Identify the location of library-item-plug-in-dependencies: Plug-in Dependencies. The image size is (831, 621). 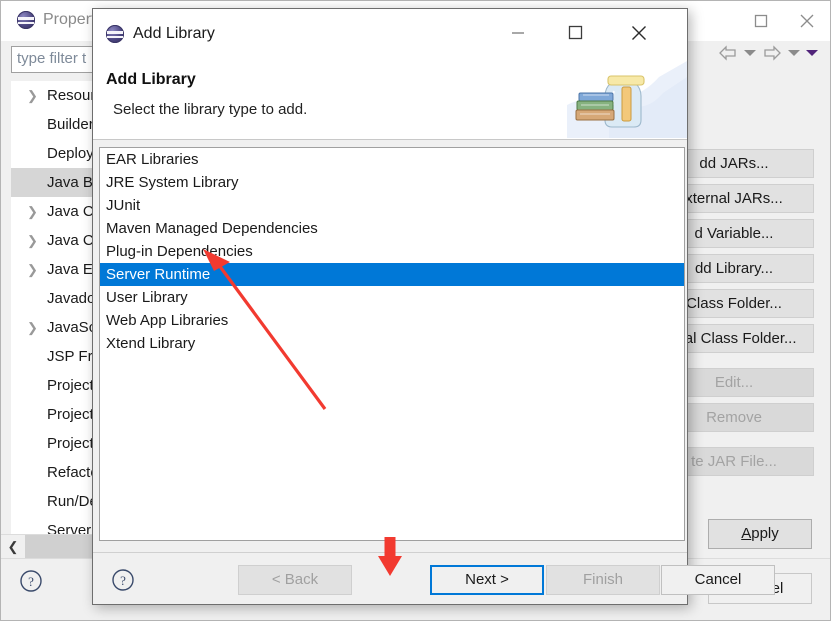
(392, 251).